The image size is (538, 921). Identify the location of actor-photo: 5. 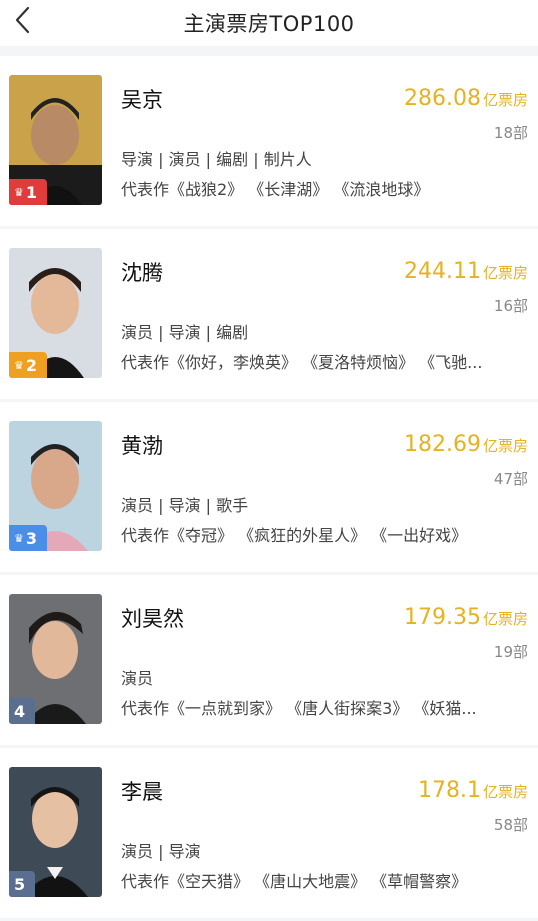
(55, 832).